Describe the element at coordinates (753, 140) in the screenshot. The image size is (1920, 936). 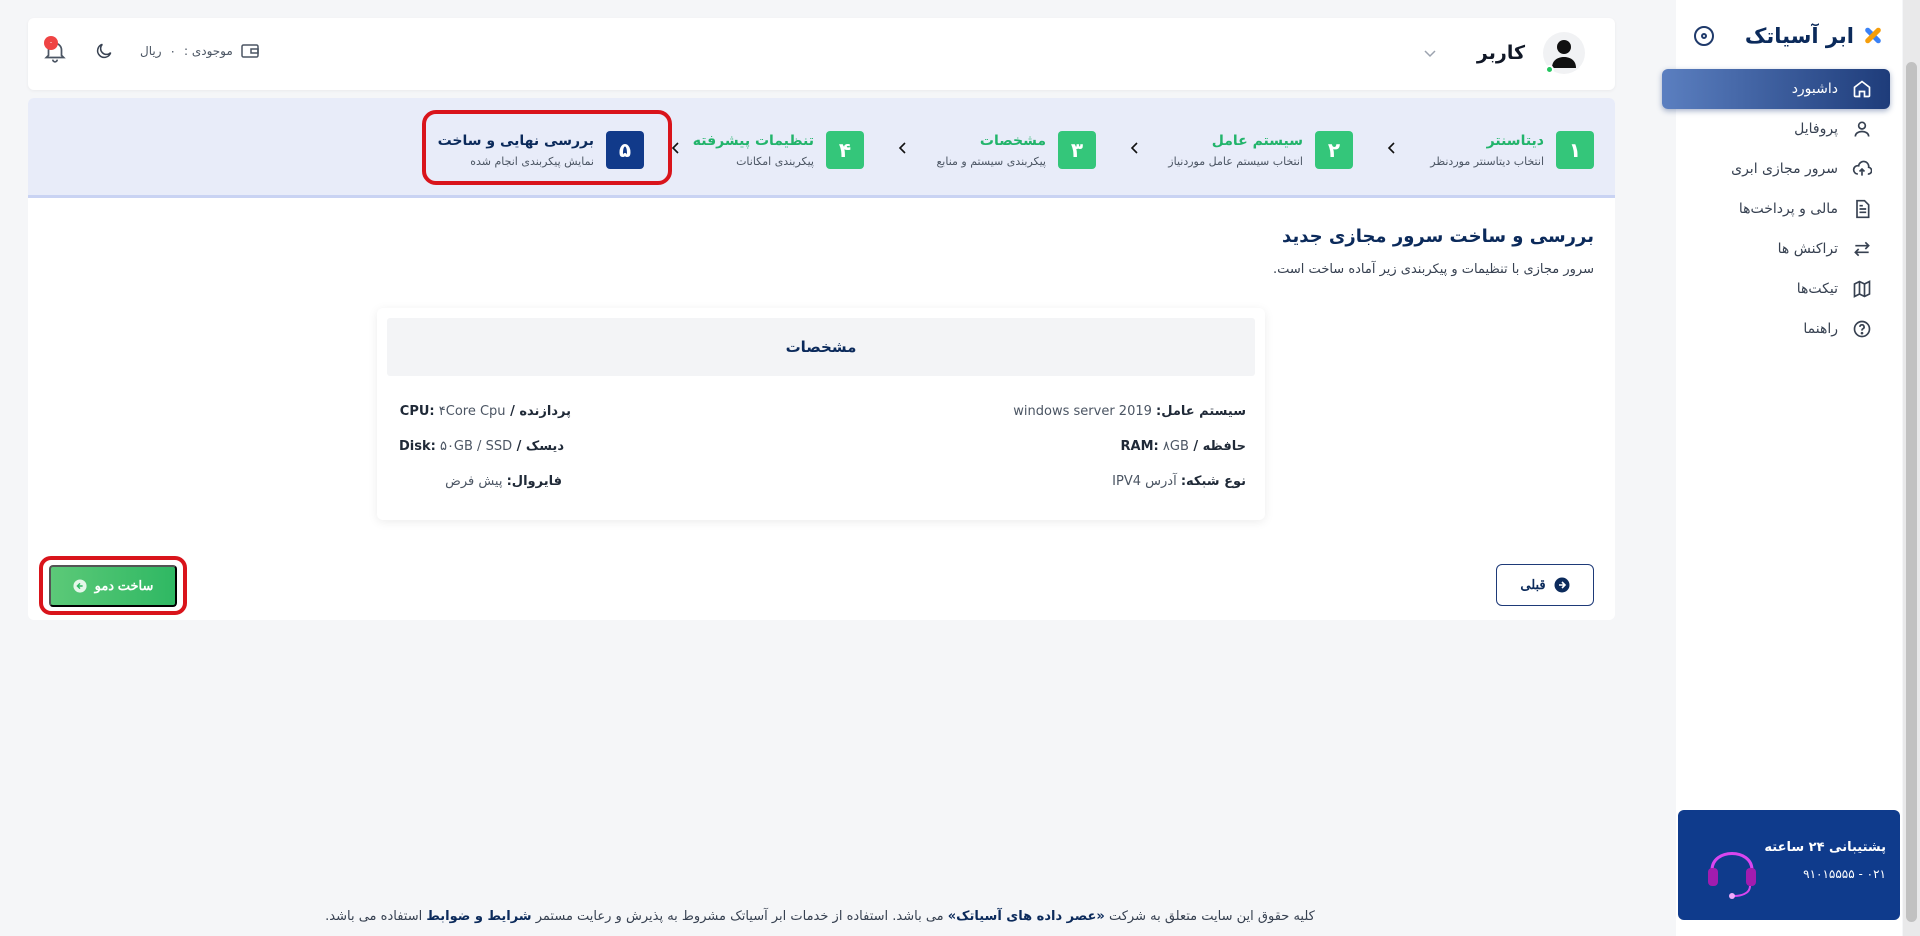
I see `step-title: تنظیمات پیشرفته` at that location.